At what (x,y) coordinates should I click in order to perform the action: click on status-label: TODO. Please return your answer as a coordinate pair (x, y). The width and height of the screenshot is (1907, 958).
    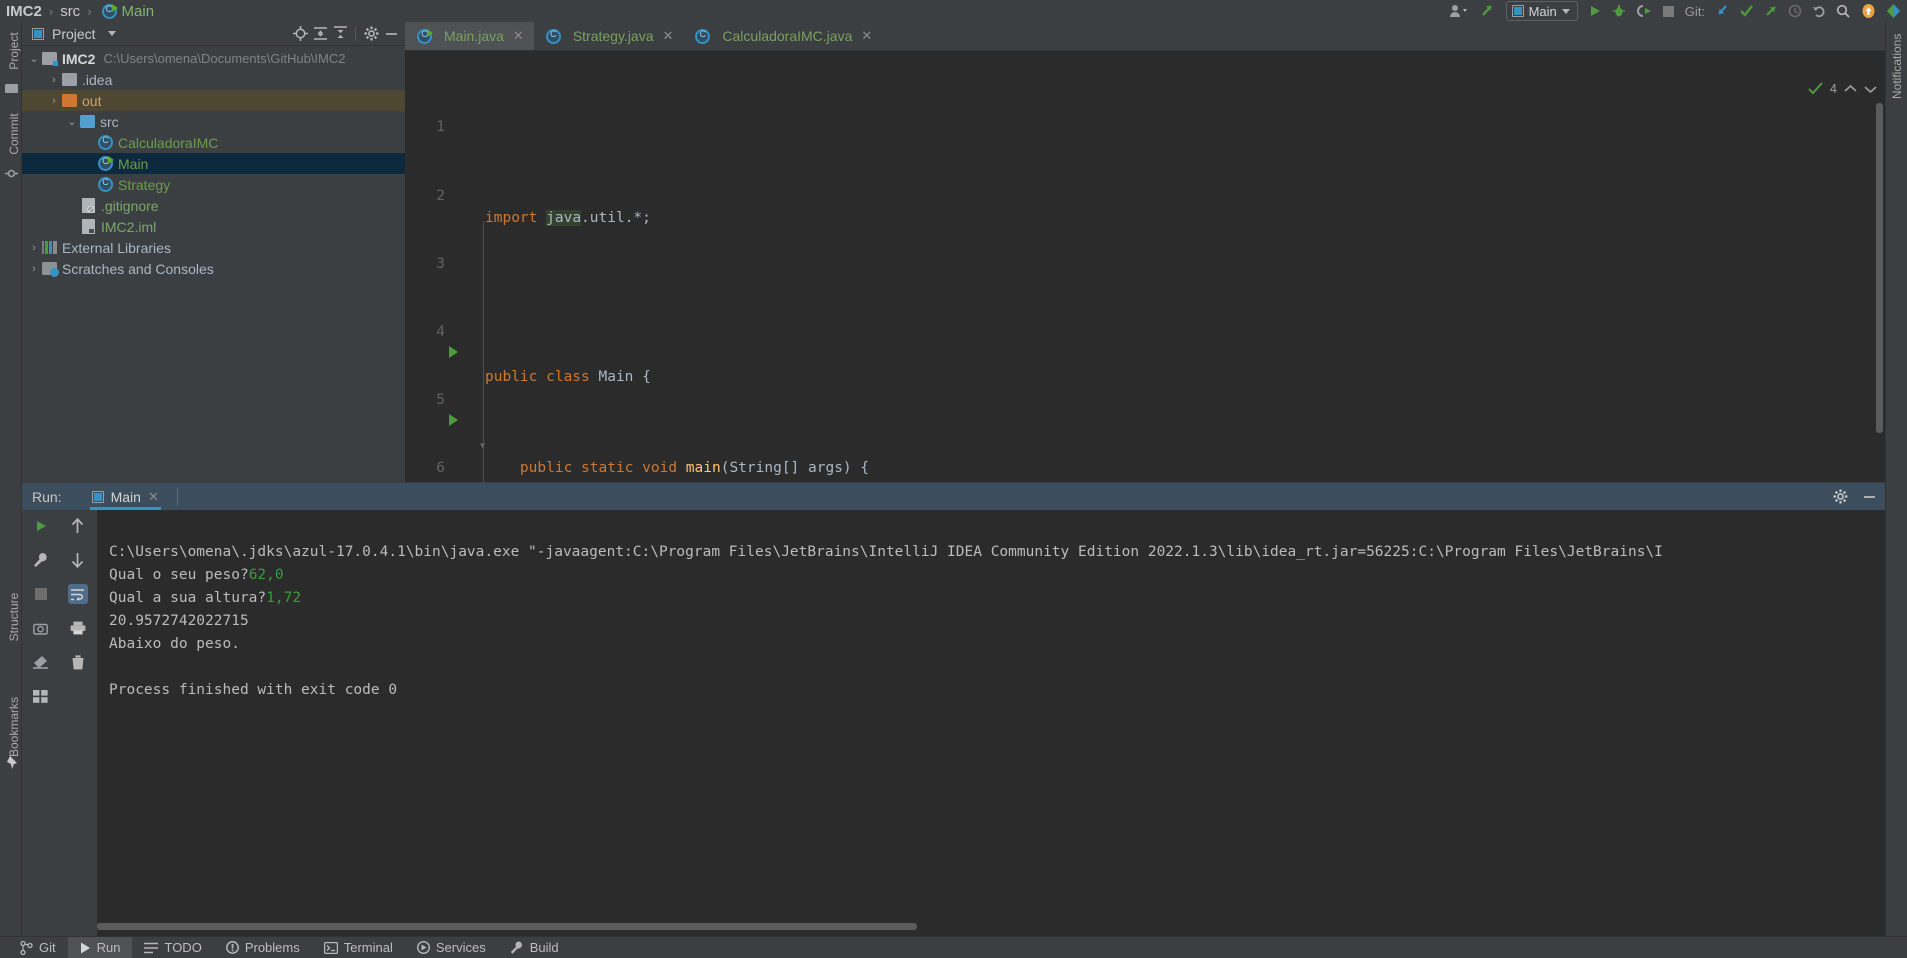
    Looking at the image, I should click on (183, 947).